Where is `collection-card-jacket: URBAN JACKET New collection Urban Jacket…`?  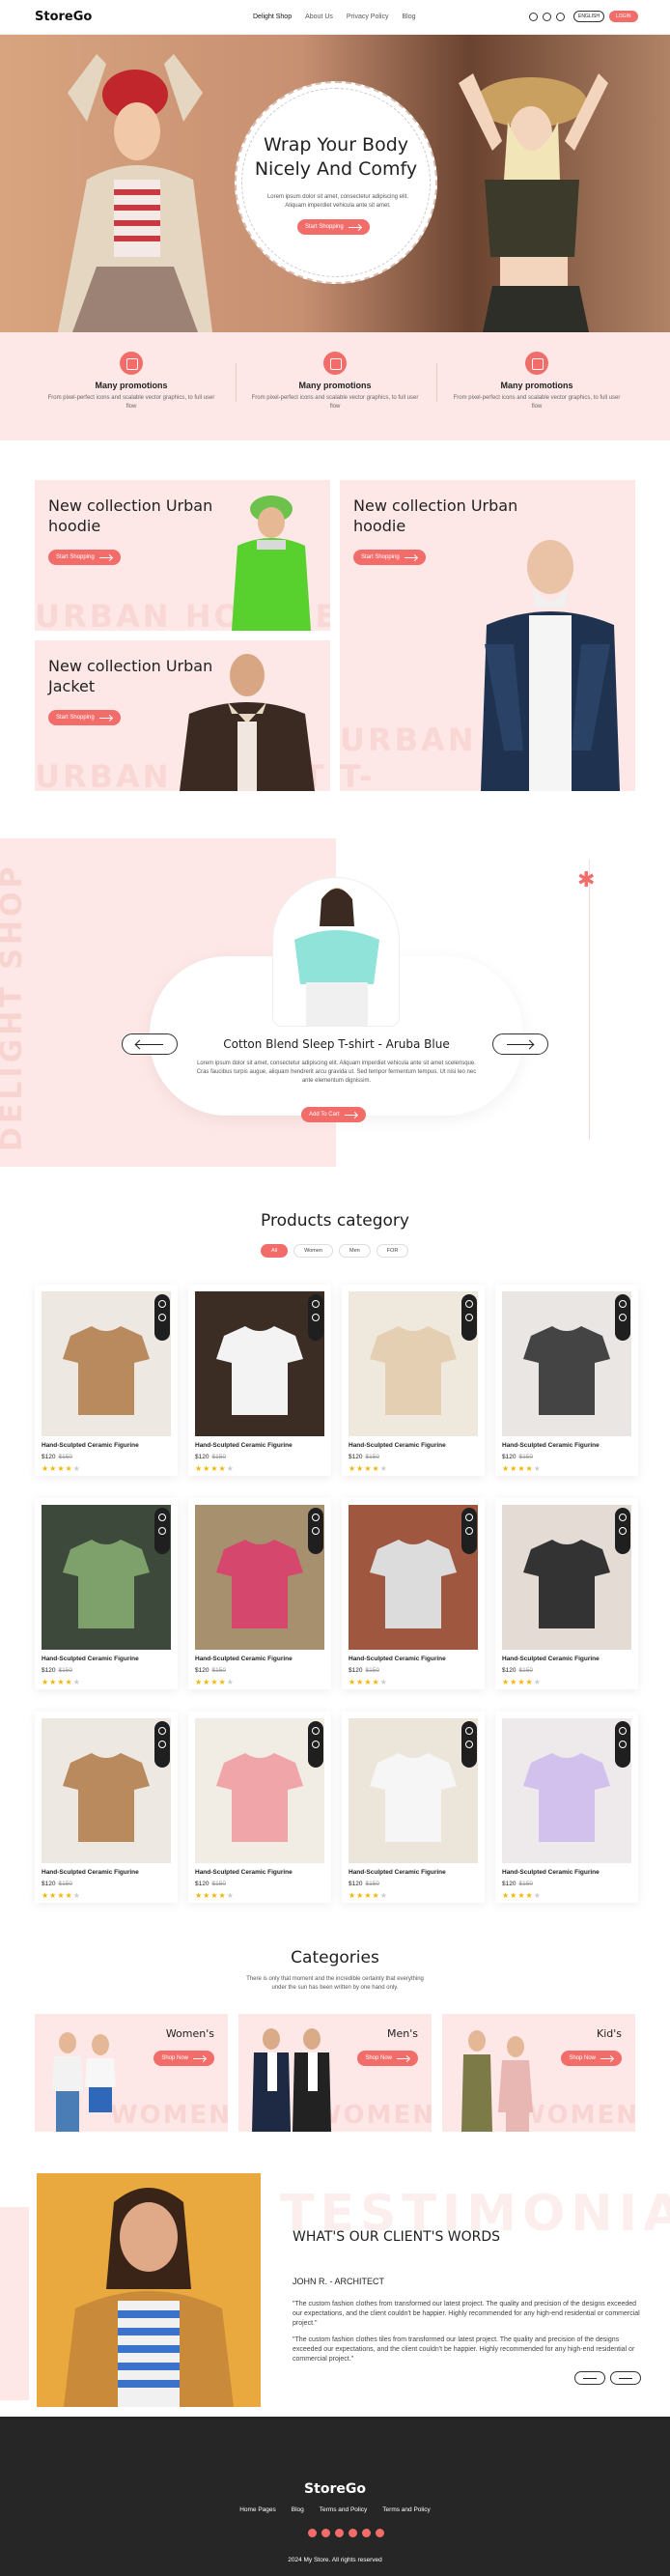
collection-card-jacket: URBAN JACKET New collection Urban Jacket… is located at coordinates (182, 715).